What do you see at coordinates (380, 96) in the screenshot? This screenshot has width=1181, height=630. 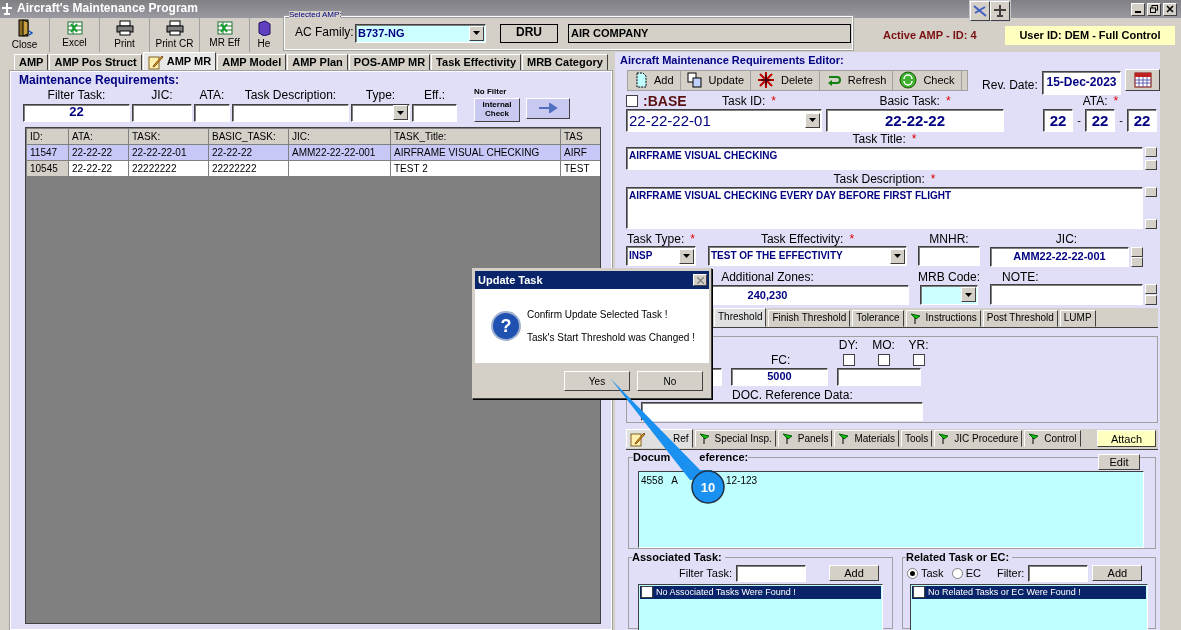 I see `field-label: Type:` at bounding box center [380, 96].